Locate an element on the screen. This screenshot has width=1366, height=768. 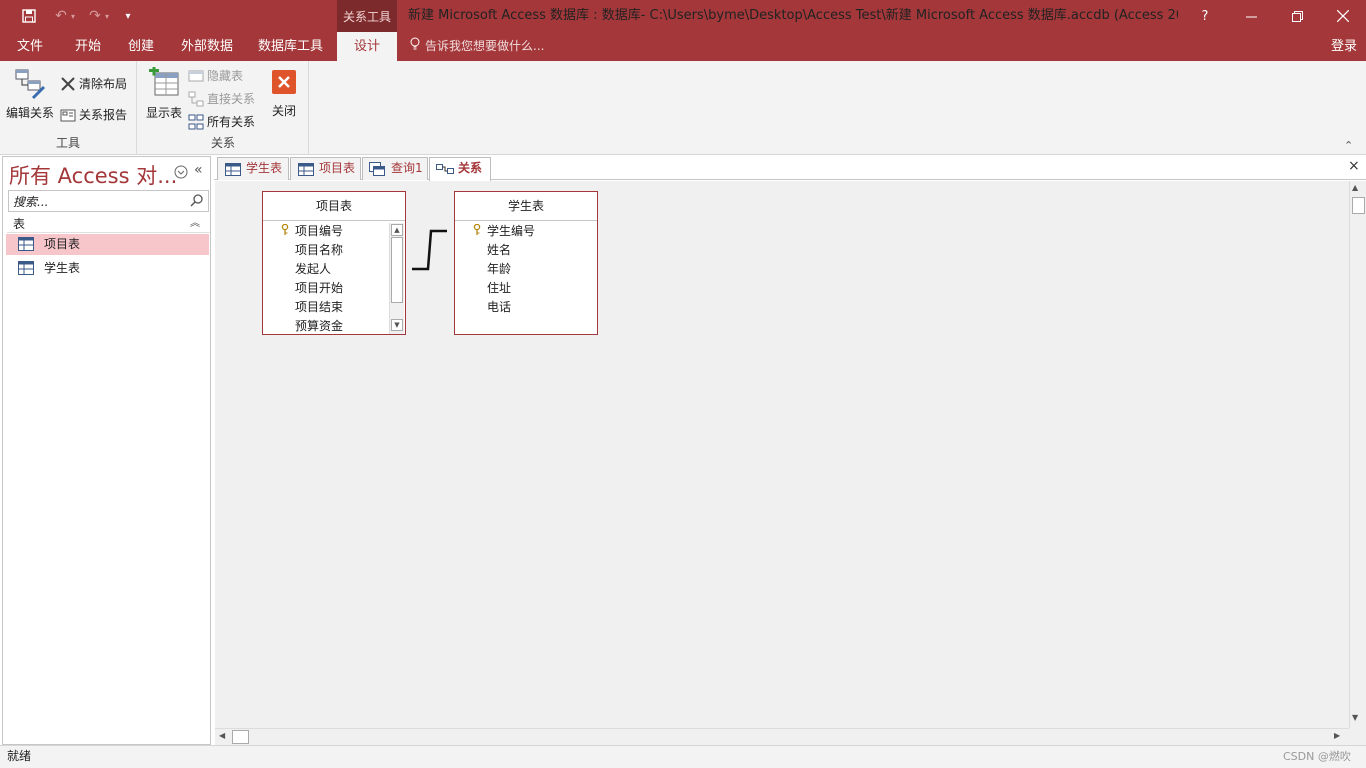
table-box-title: 项目表 is located at coordinates (334, 206).